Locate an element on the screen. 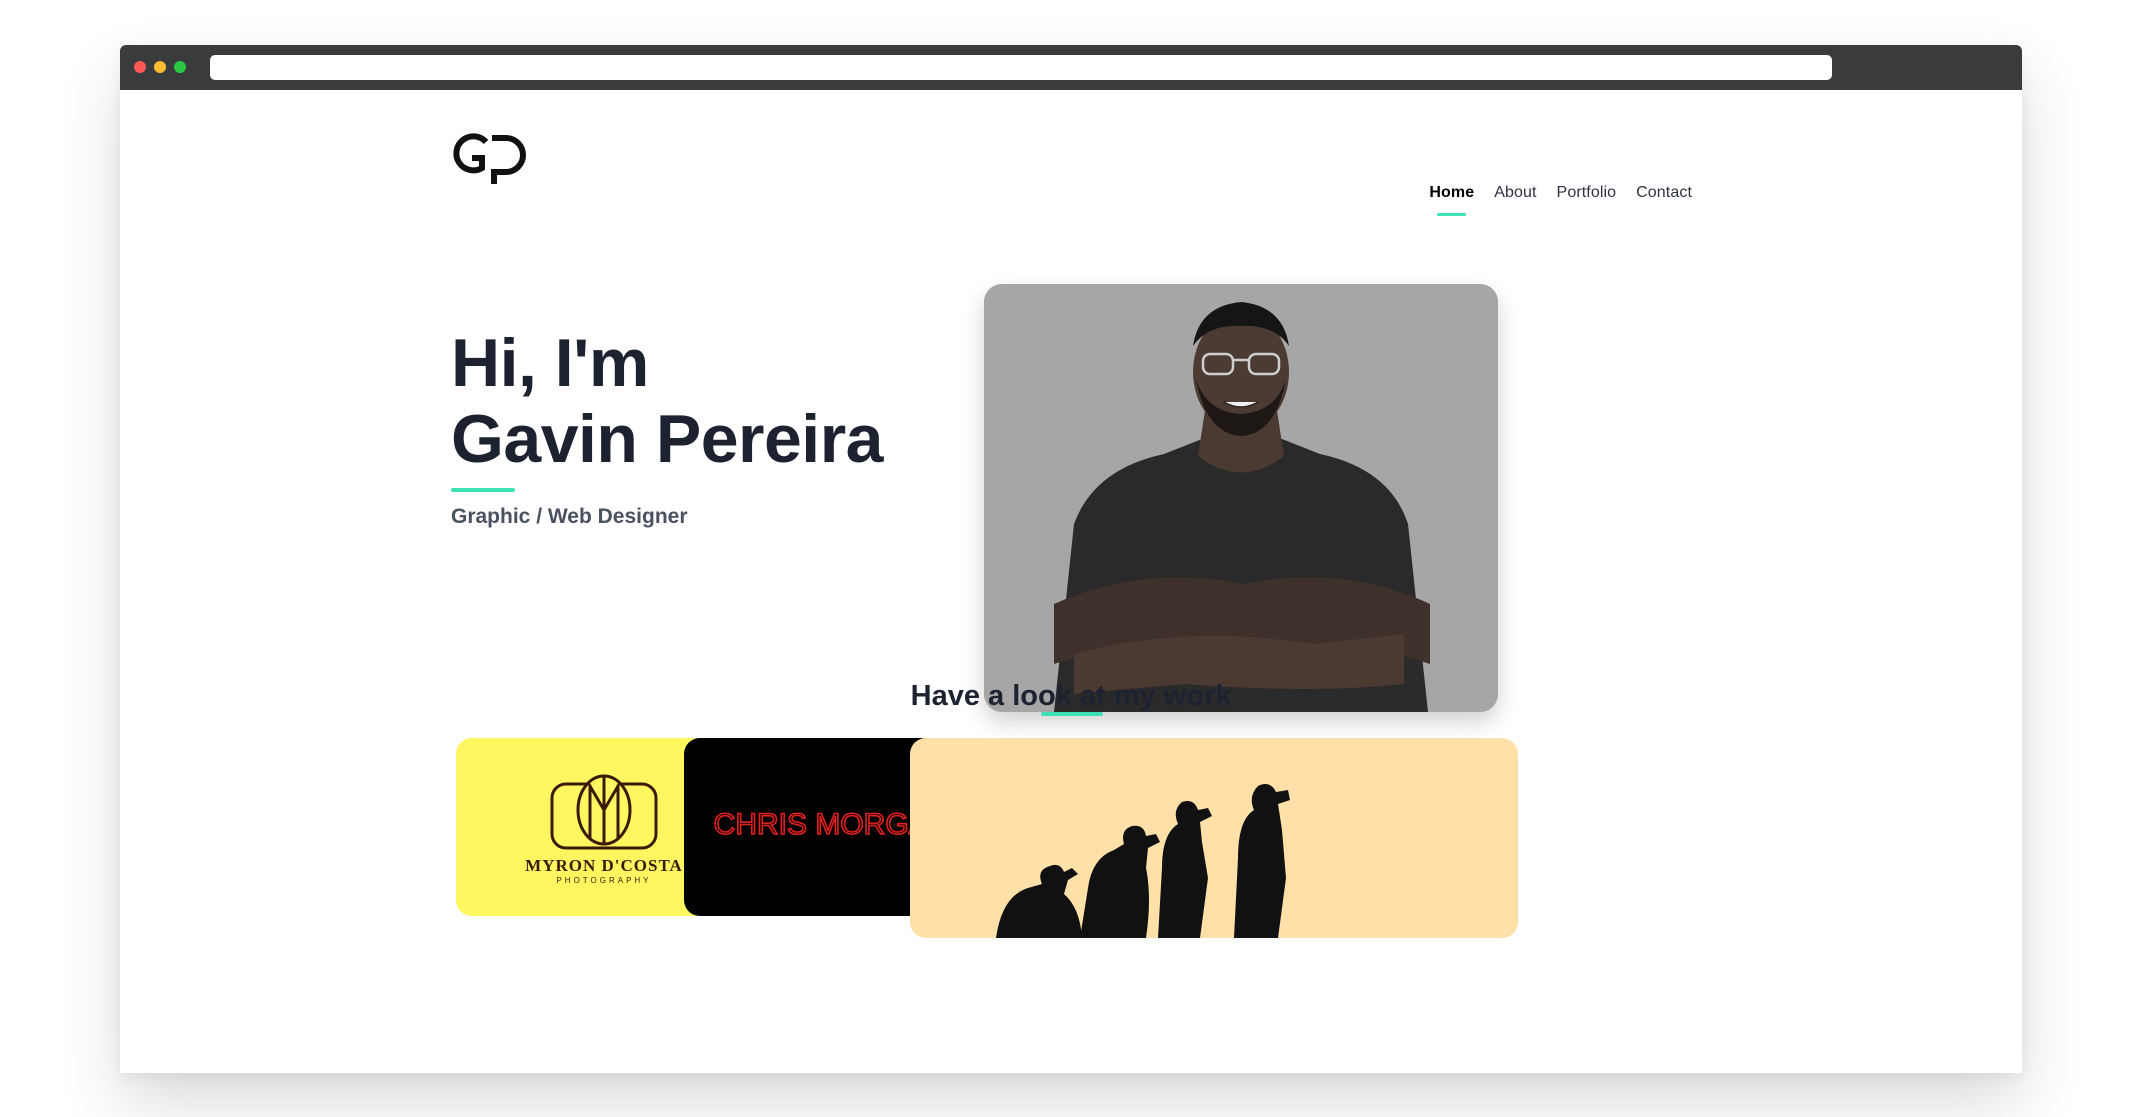 Image resolution: width=2141 pixels, height=1117 pixels. nav-contact: Contact is located at coordinates (1664, 193).